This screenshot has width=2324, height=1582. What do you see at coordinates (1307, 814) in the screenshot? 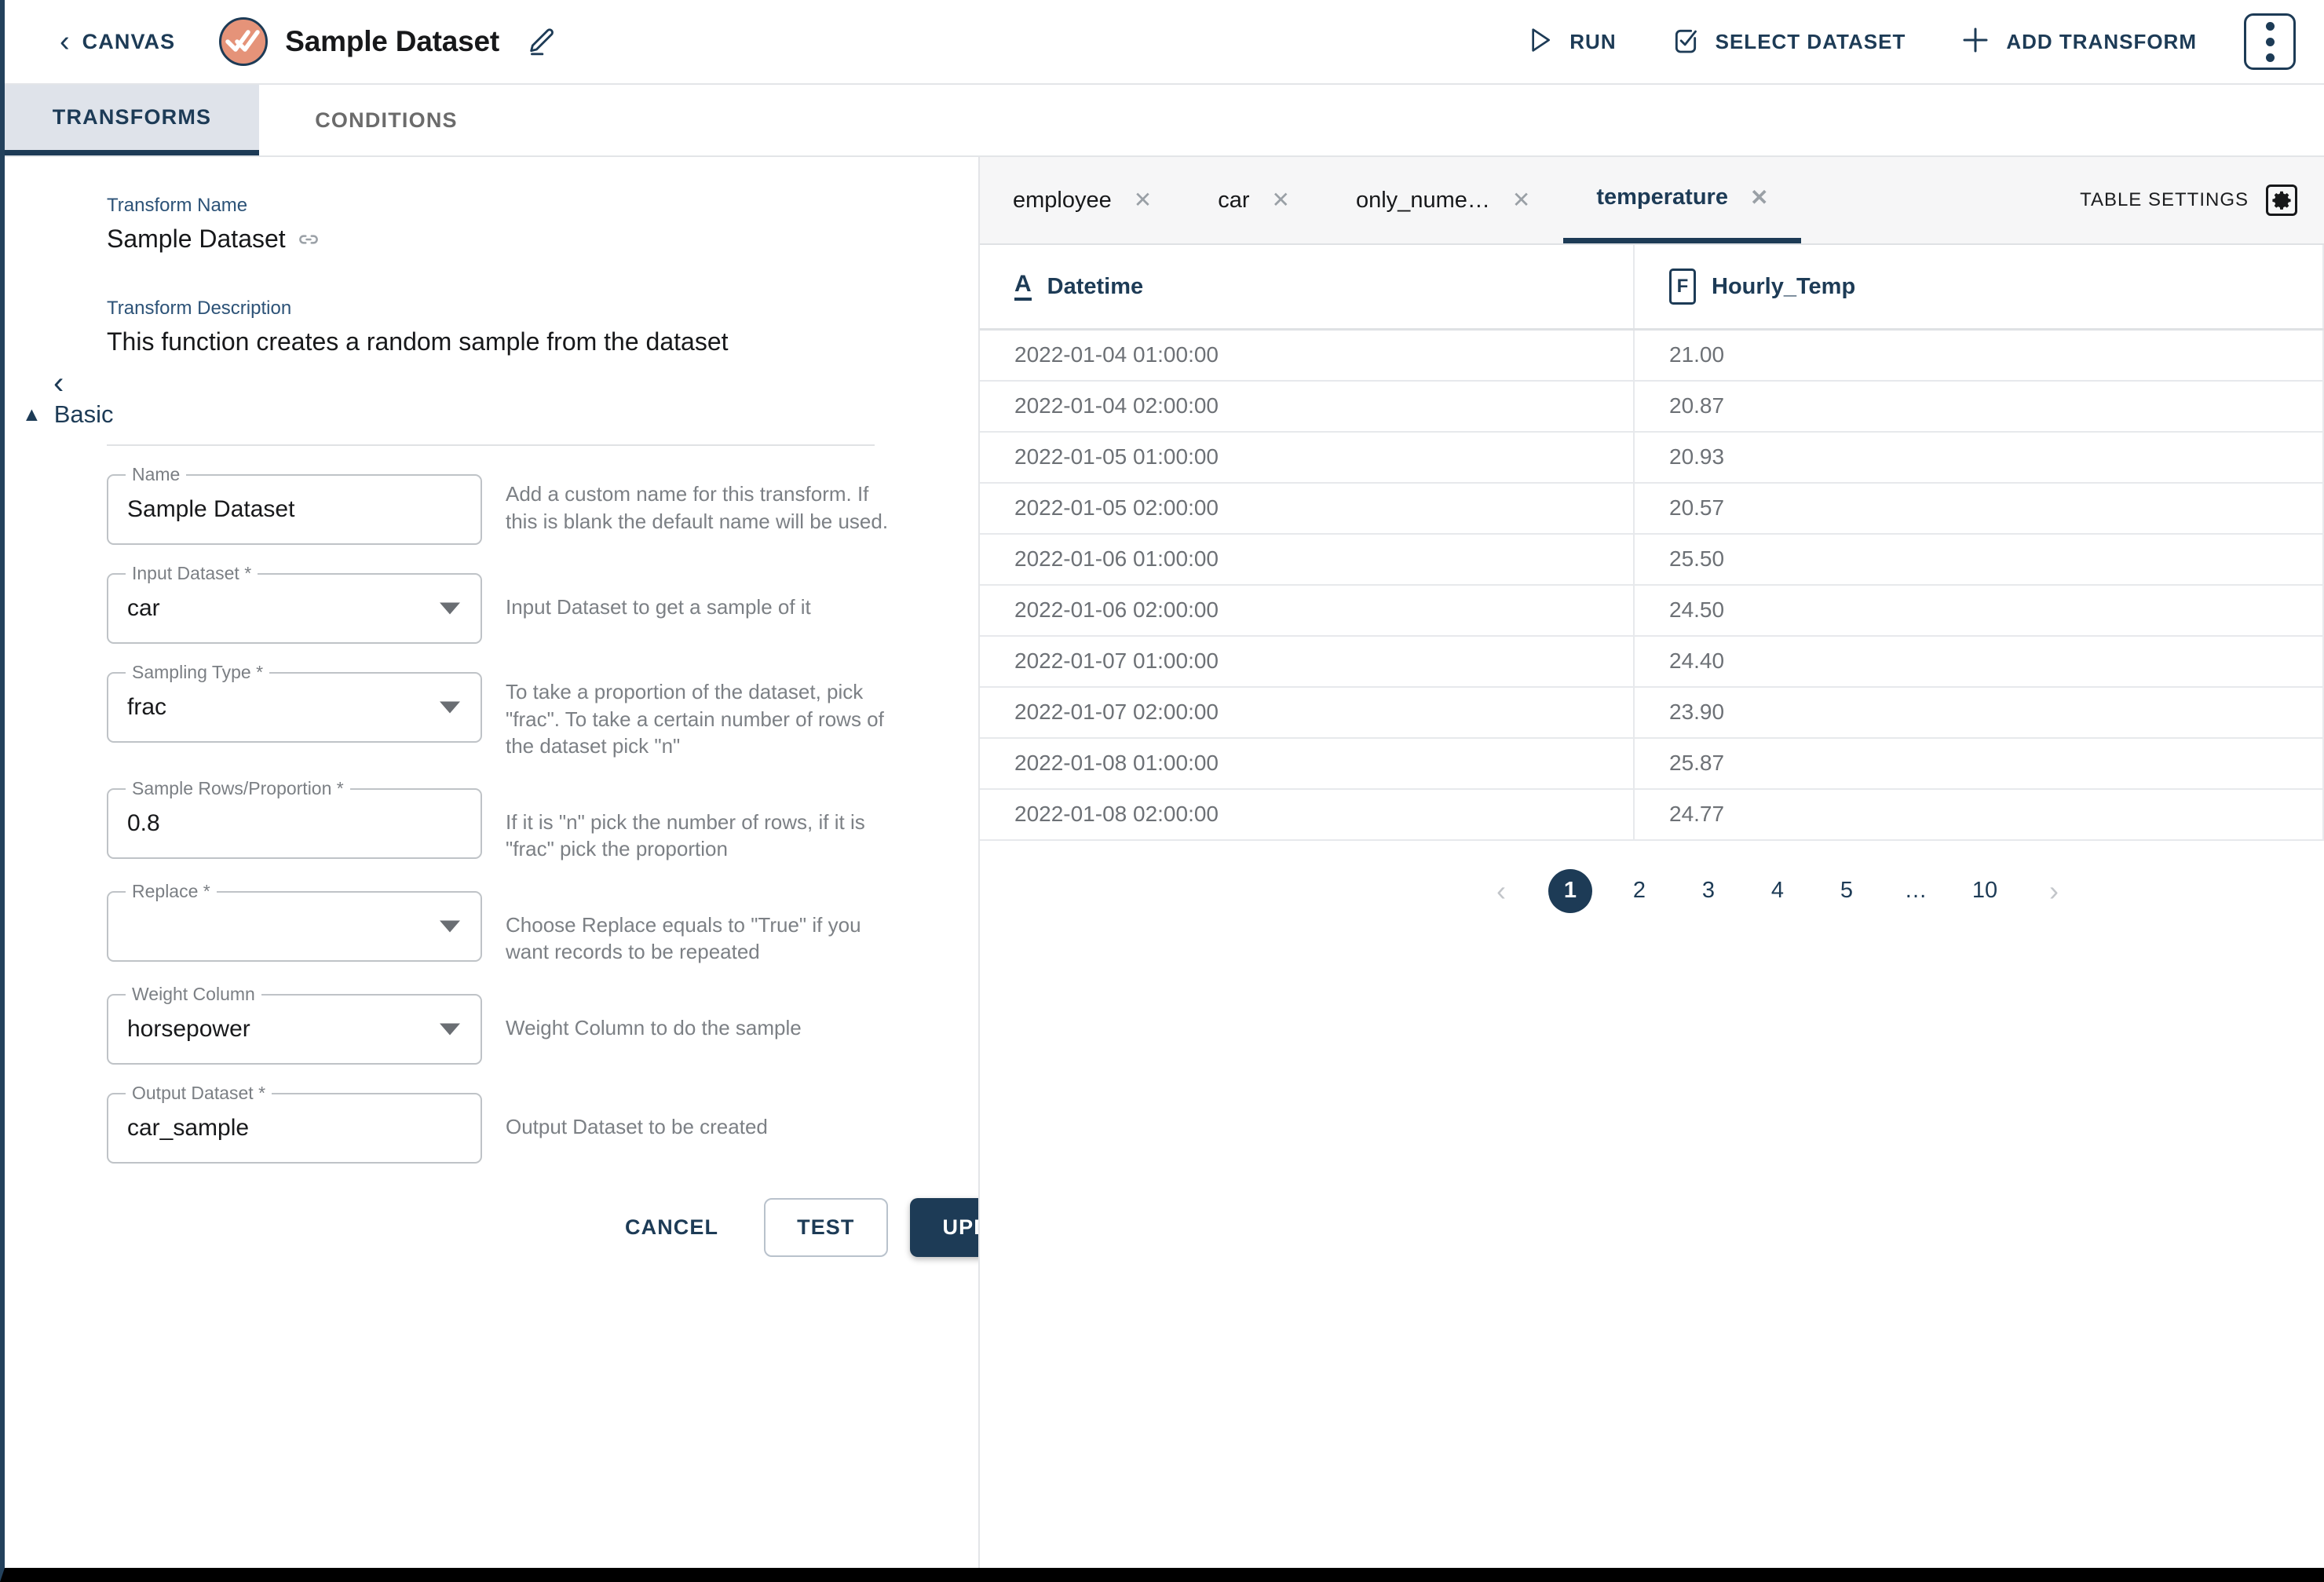
I see `cell-datetime: 2022-01-08 02:00:00` at bounding box center [1307, 814].